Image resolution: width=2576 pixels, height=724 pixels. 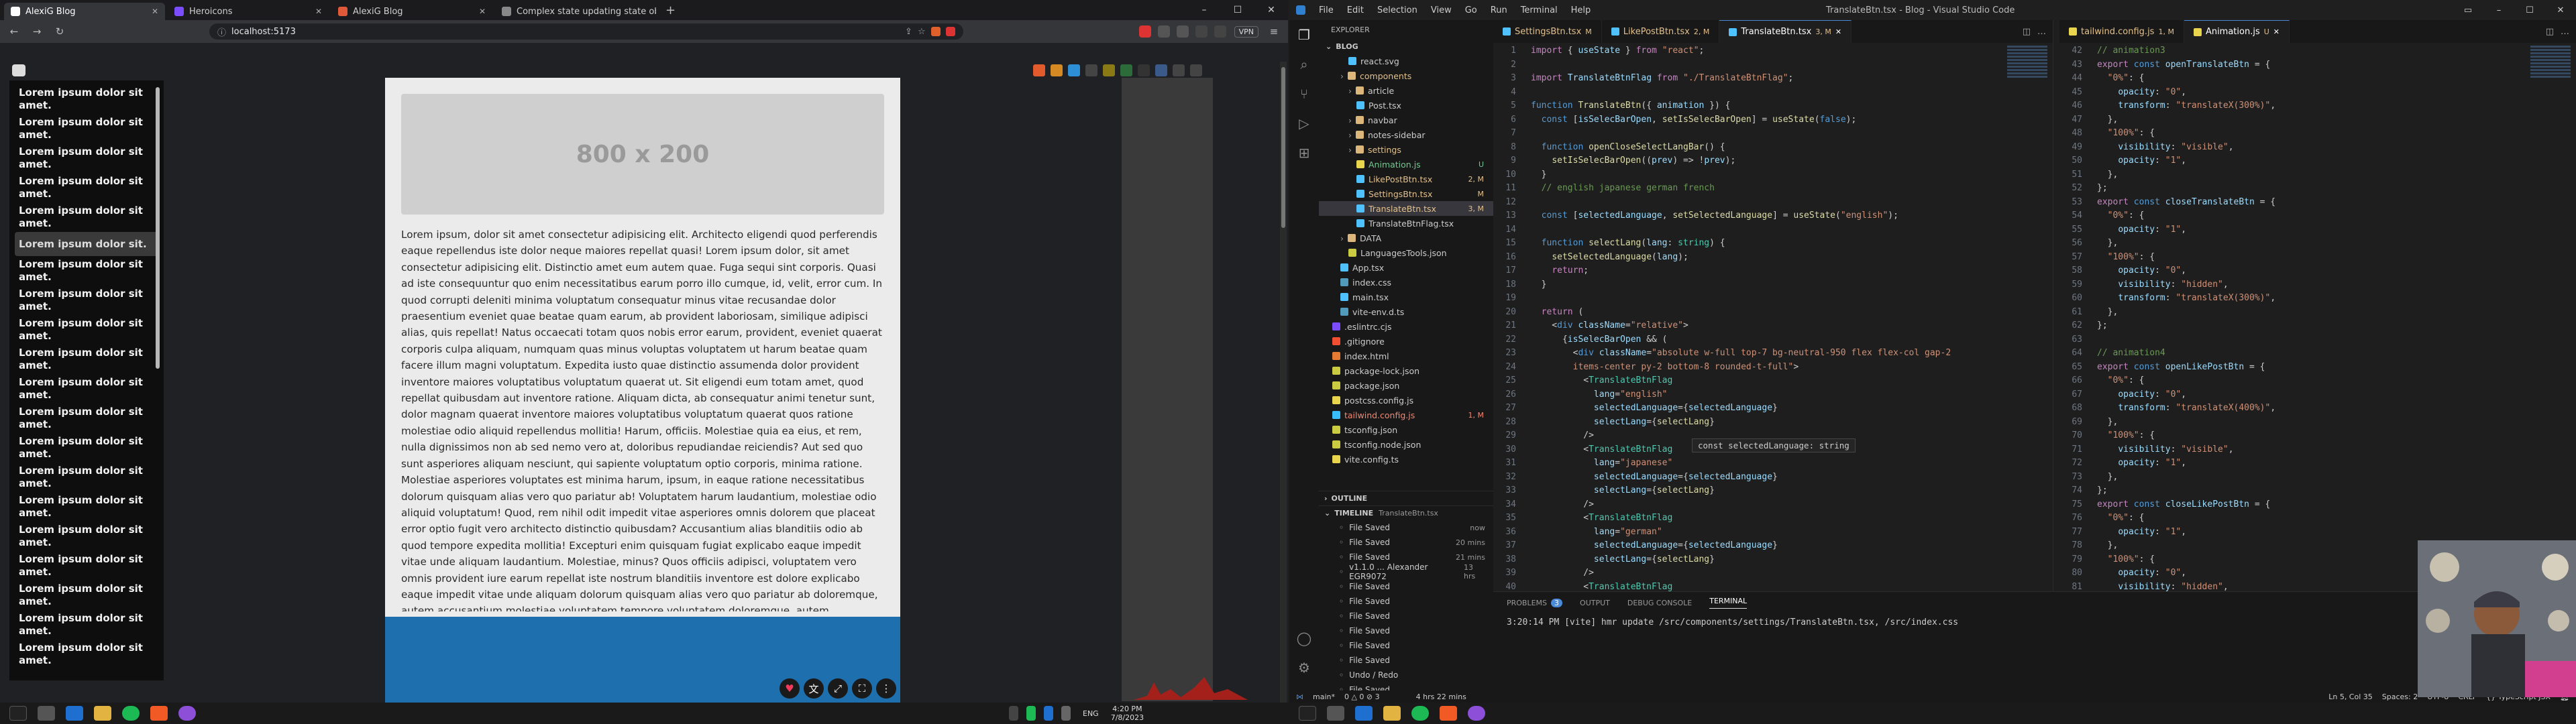 What do you see at coordinates (2529, 10) in the screenshot?
I see `maximize-icon: ☐` at bounding box center [2529, 10].